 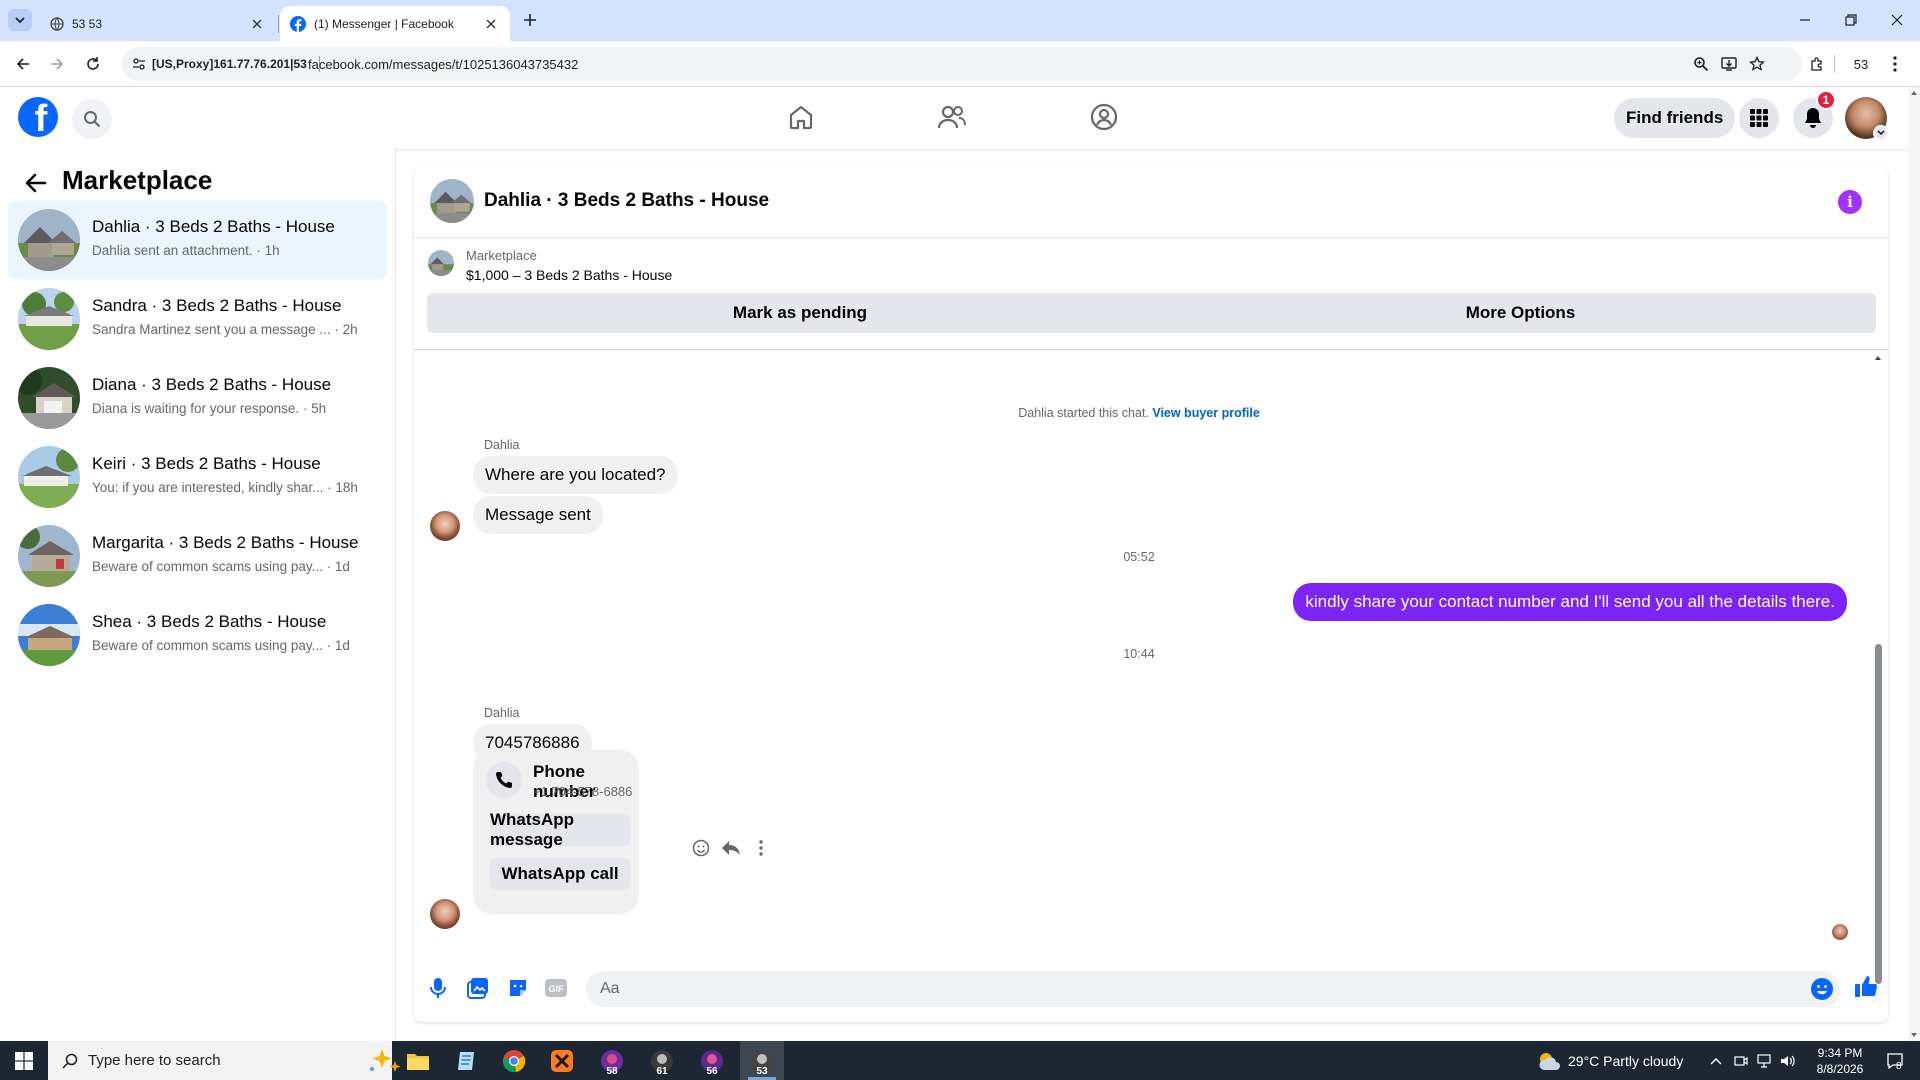 I want to click on incoming-message: Message sent, so click(x=538, y=515).